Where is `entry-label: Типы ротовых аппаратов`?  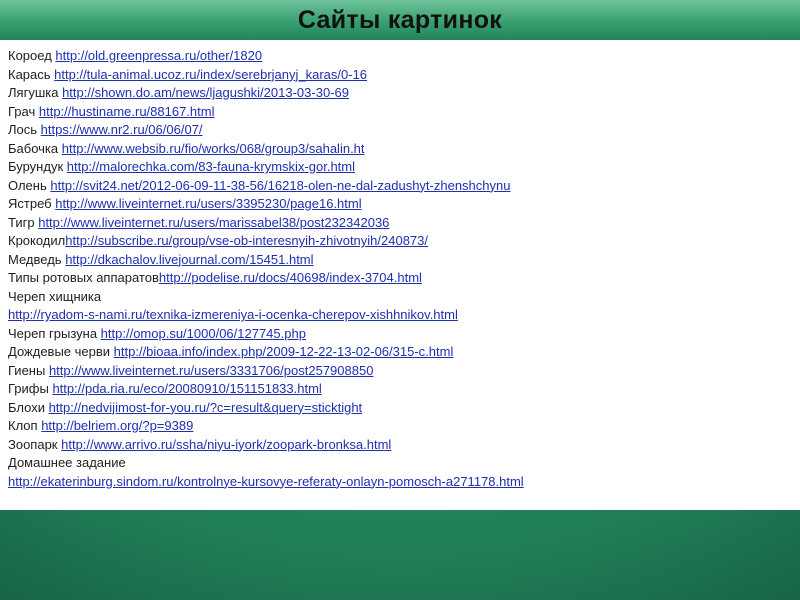
entry-label: Типы ротовых аппаратов is located at coordinates (83, 277).